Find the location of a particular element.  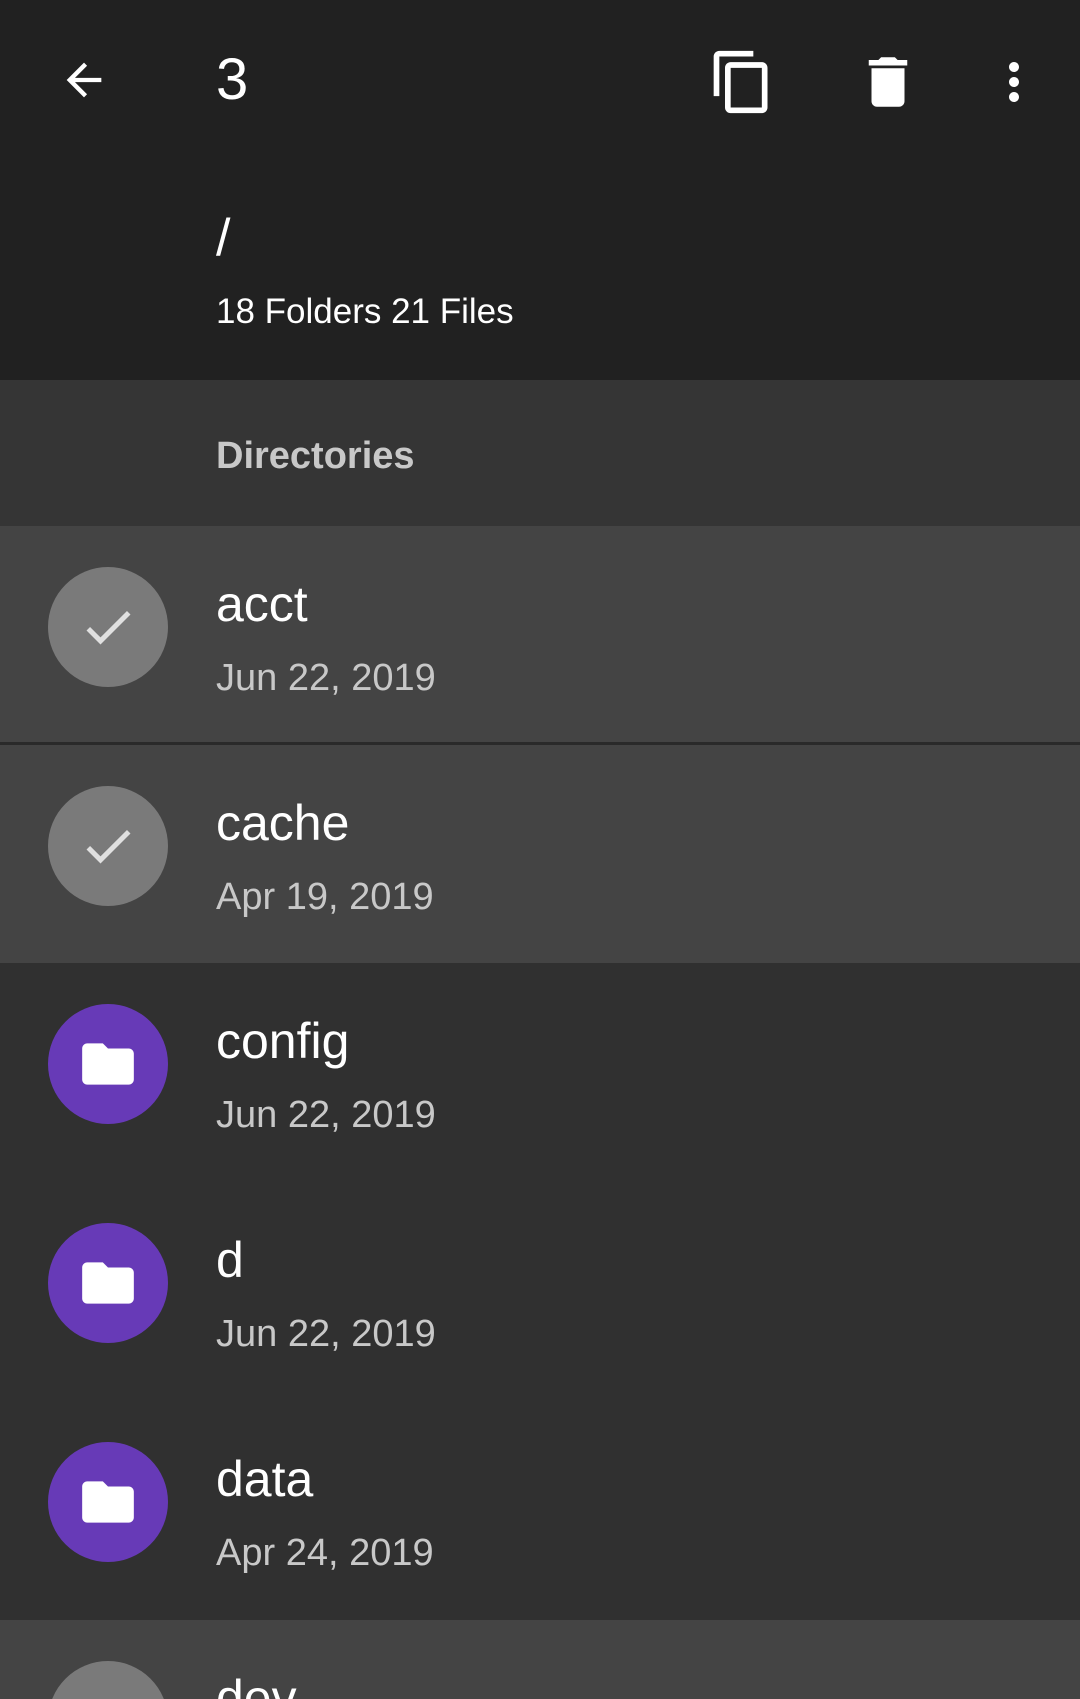

delete-button is located at coordinates (888, 82).